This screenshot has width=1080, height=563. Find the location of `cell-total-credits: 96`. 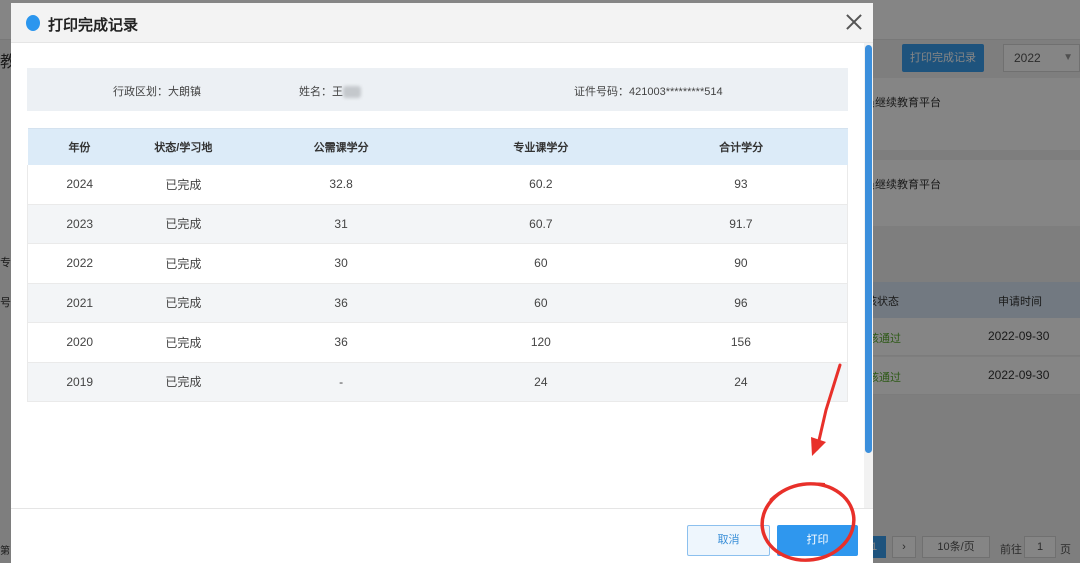

cell-total-credits: 96 is located at coordinates (741, 303).